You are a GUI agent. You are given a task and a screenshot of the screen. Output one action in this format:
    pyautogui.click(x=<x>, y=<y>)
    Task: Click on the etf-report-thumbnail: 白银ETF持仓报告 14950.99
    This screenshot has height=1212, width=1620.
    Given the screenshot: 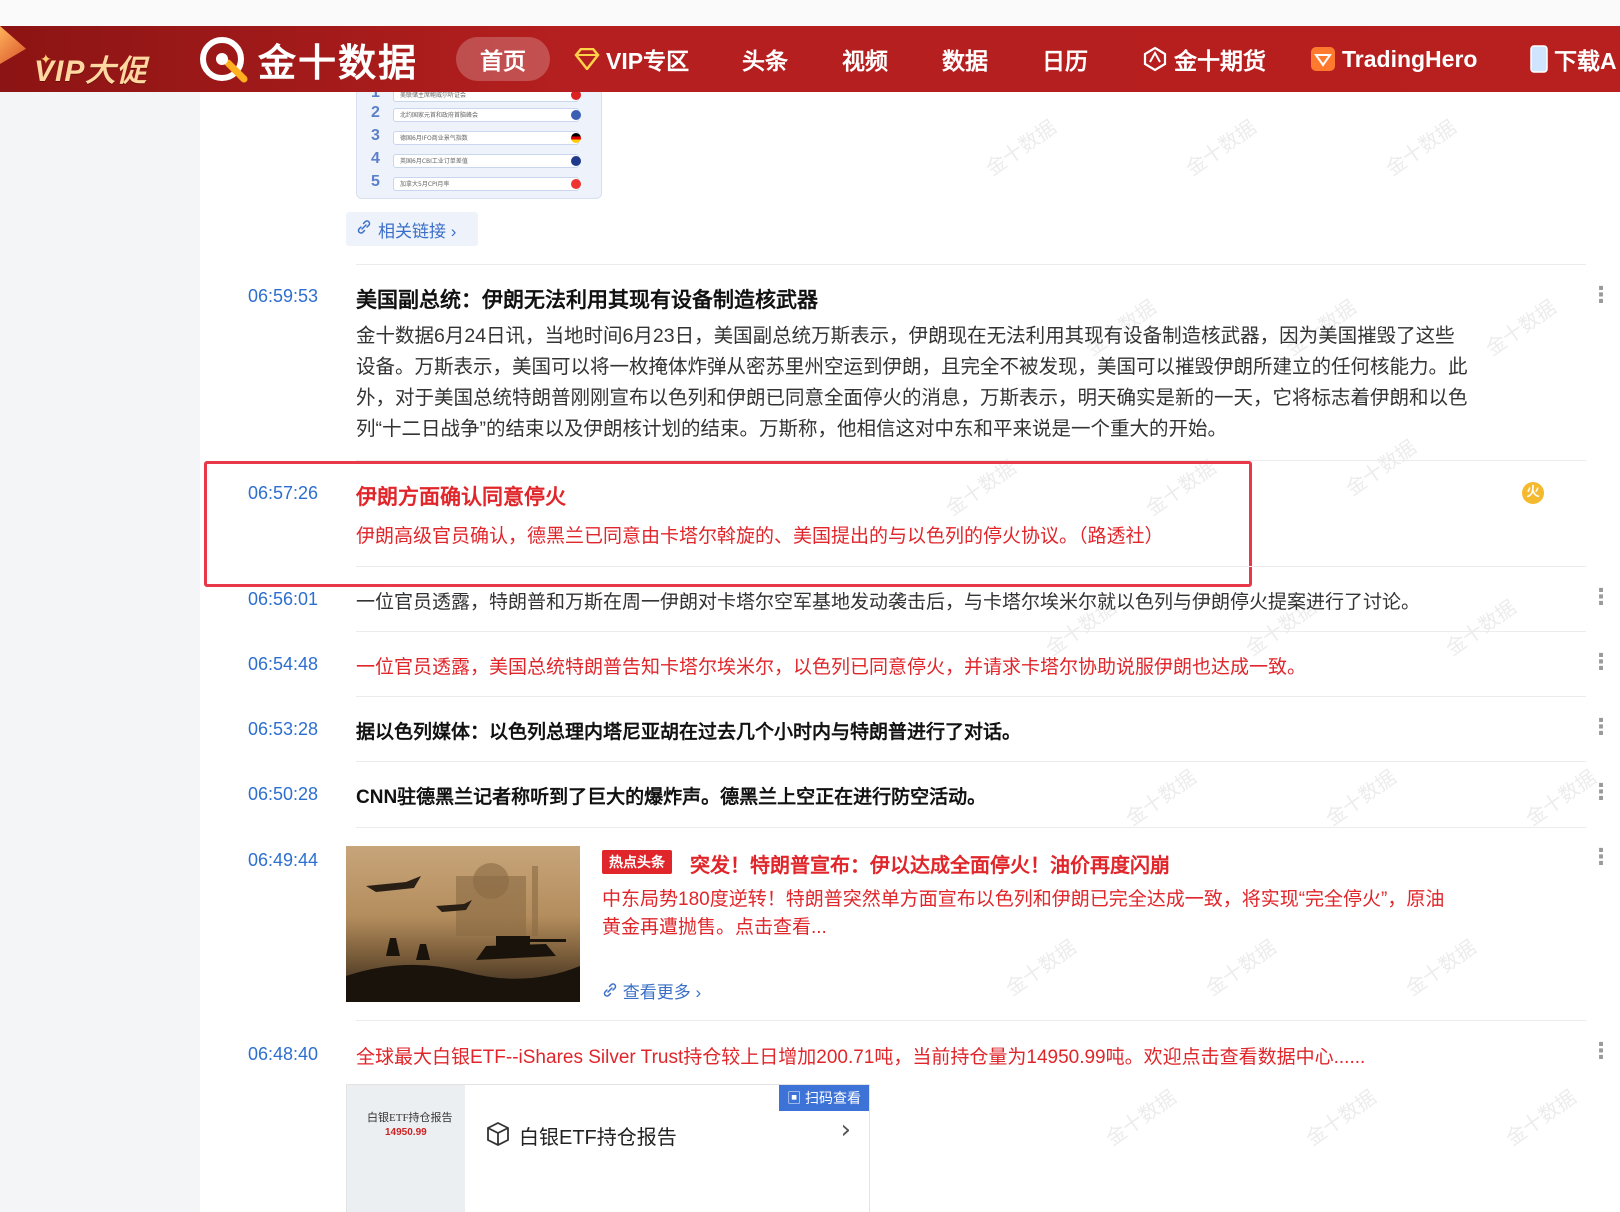 What is the action you would take?
    pyautogui.click(x=406, y=1148)
    